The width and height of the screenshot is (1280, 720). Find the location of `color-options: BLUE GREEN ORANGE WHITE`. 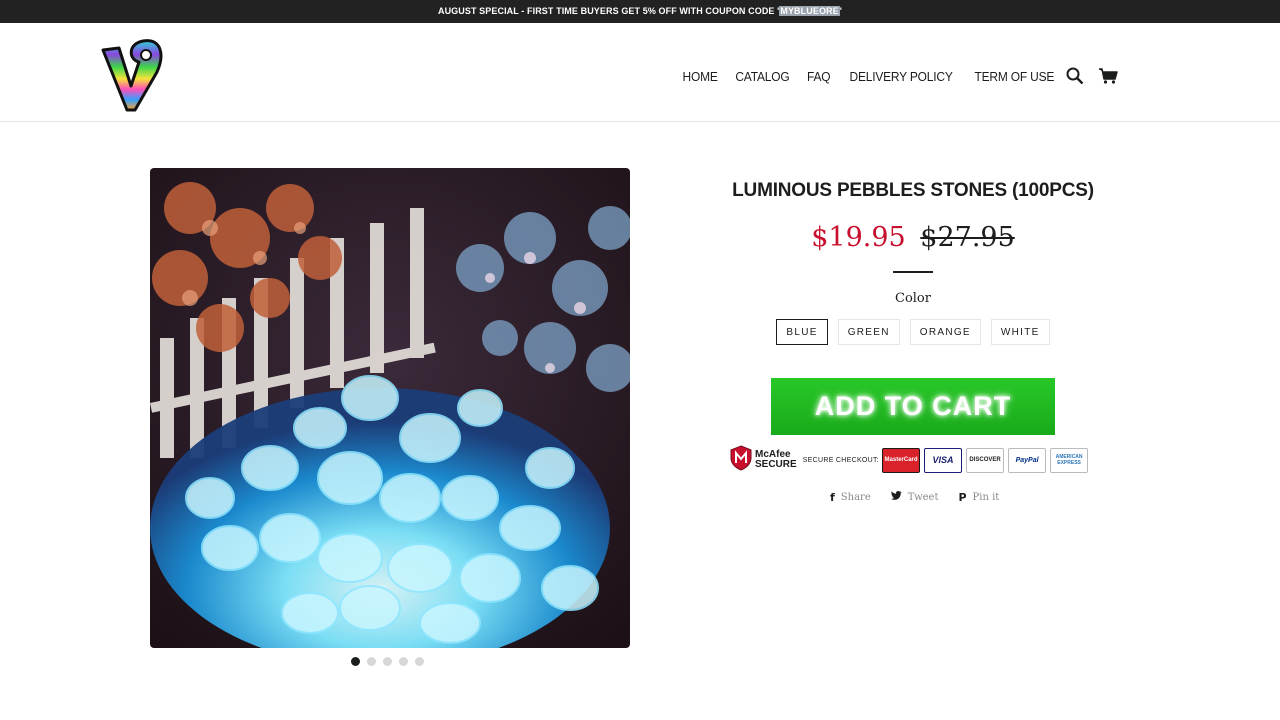

color-options: BLUE GREEN ORANGE WHITE is located at coordinates (913, 332).